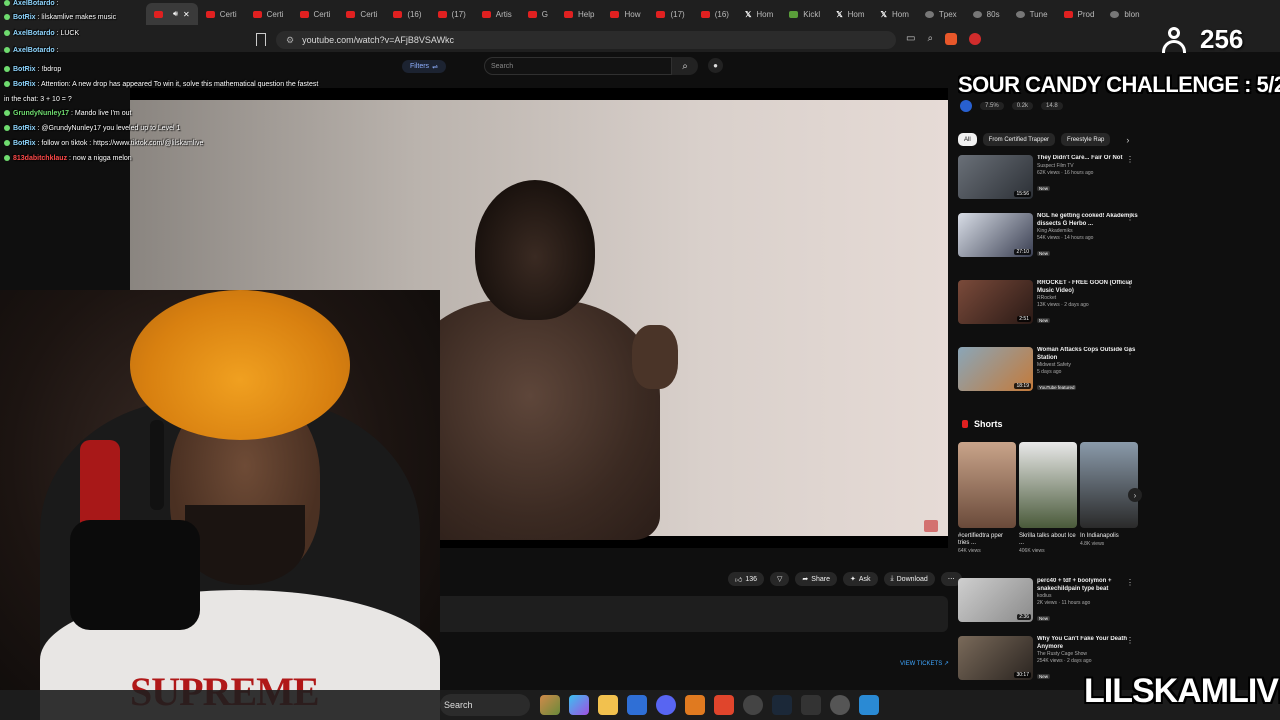 The image size is (1280, 720). I want to click on browser-tab: Kickl, so click(804, 14).